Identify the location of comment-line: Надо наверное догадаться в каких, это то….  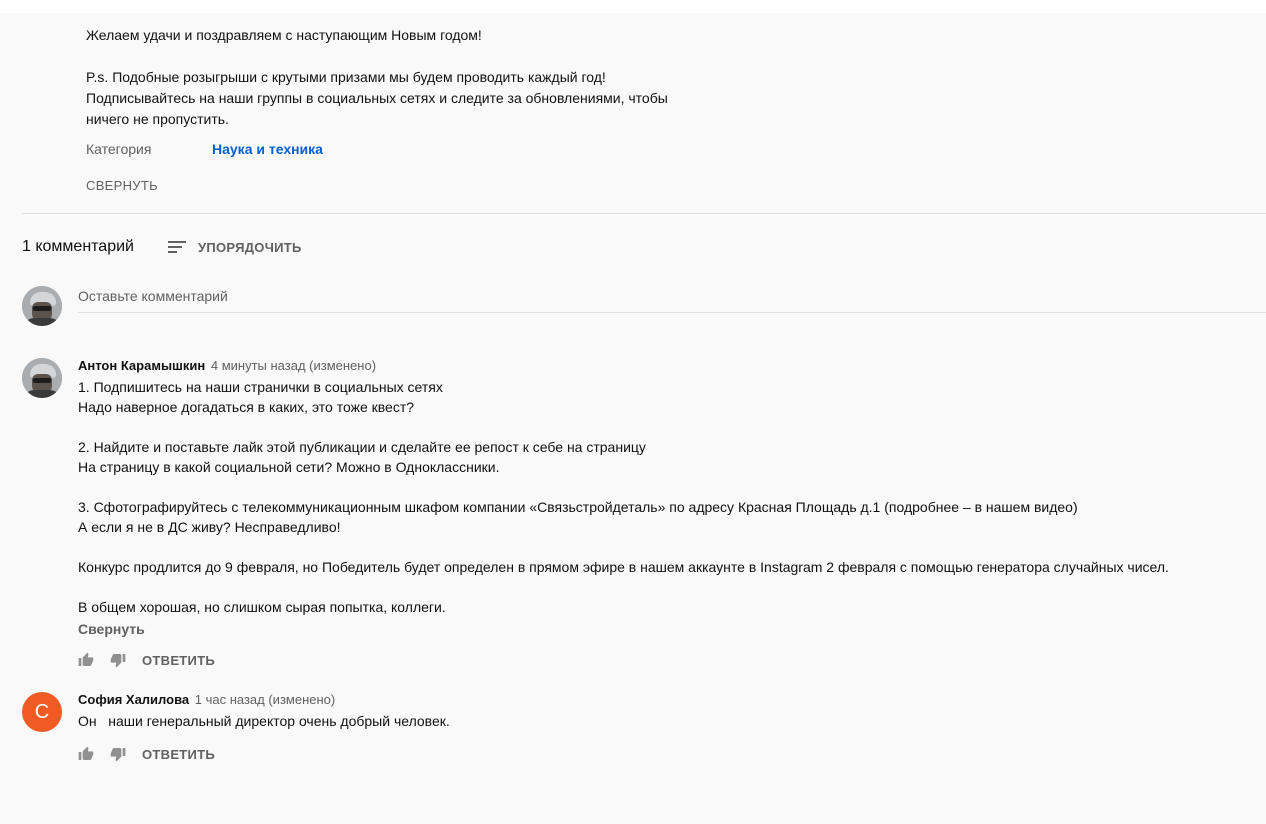
(246, 407).